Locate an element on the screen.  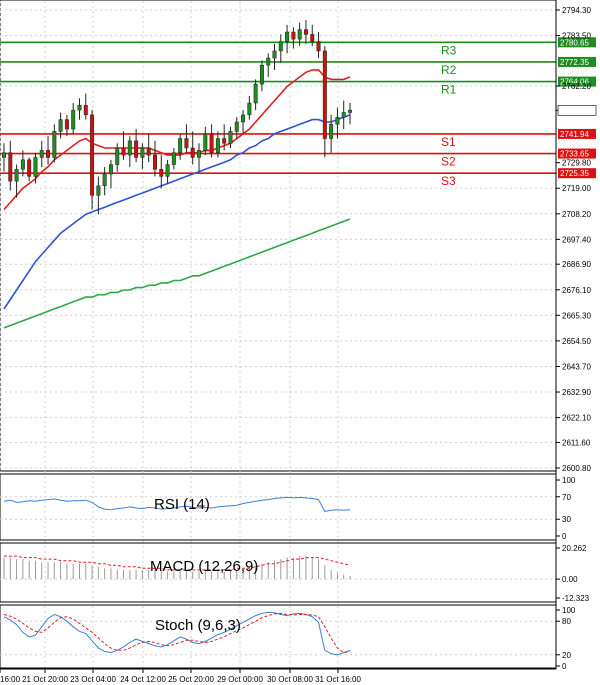
y-tick-label: 70 is located at coordinates (566, 497).